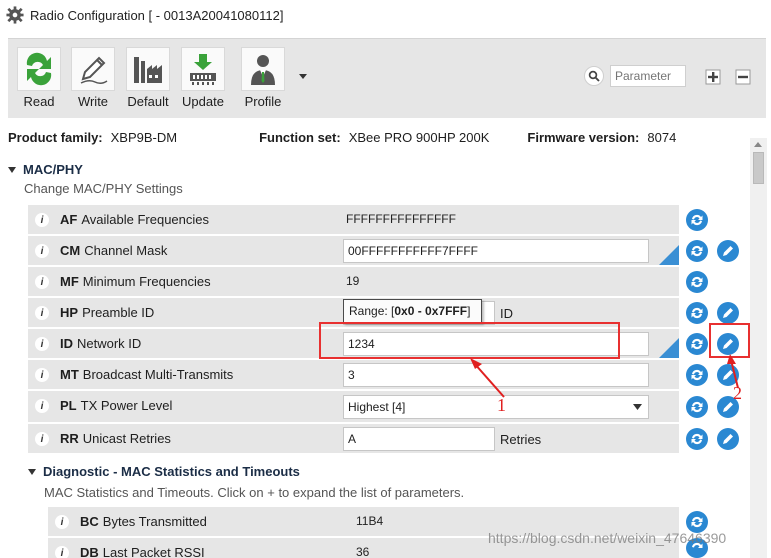  Describe the element at coordinates (118, 312) in the screenshot. I see `param-name: Preamble ID` at that location.